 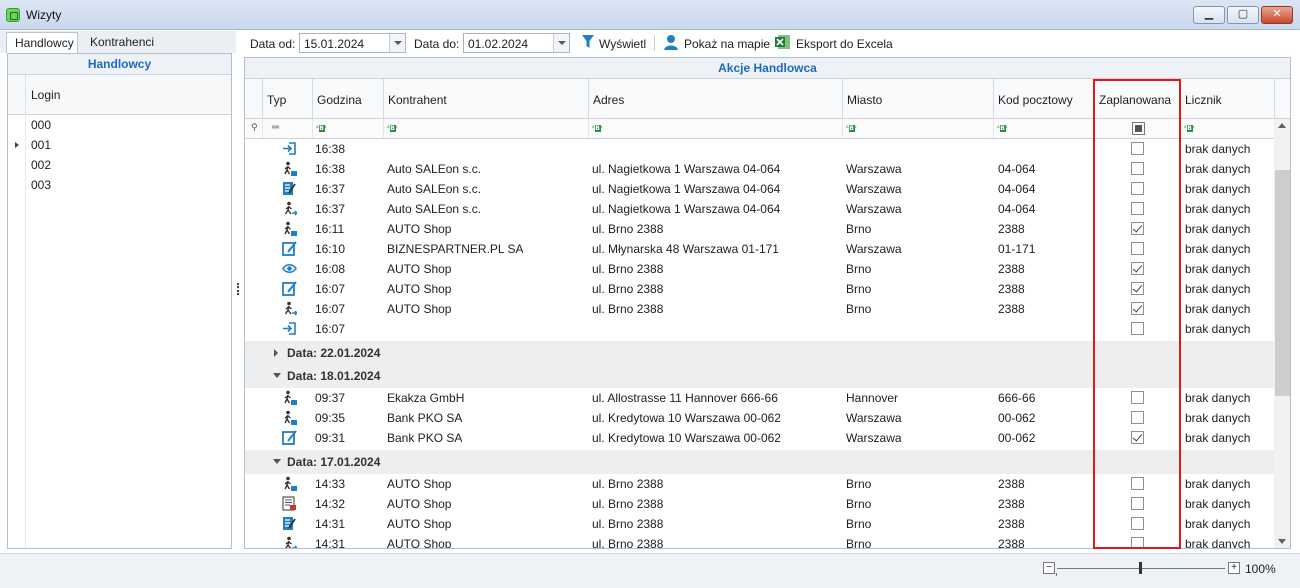 What do you see at coordinates (288, 128) in the screenshot?
I see `filter-typ: ═` at bounding box center [288, 128].